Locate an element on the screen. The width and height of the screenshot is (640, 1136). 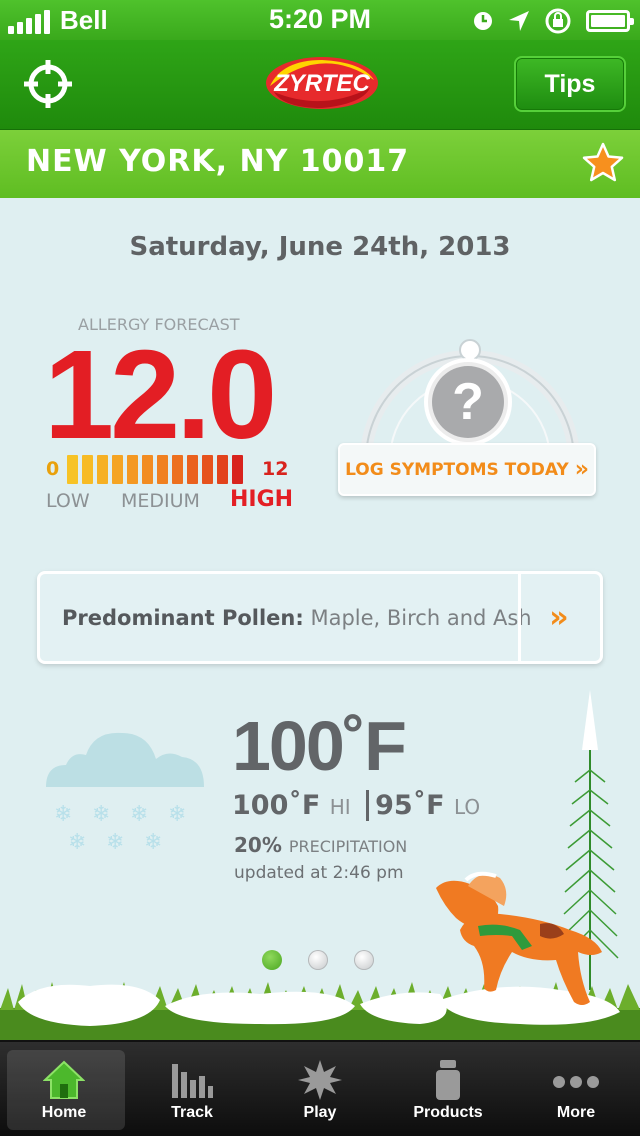
hi-label: HI is located at coordinates (340, 807).